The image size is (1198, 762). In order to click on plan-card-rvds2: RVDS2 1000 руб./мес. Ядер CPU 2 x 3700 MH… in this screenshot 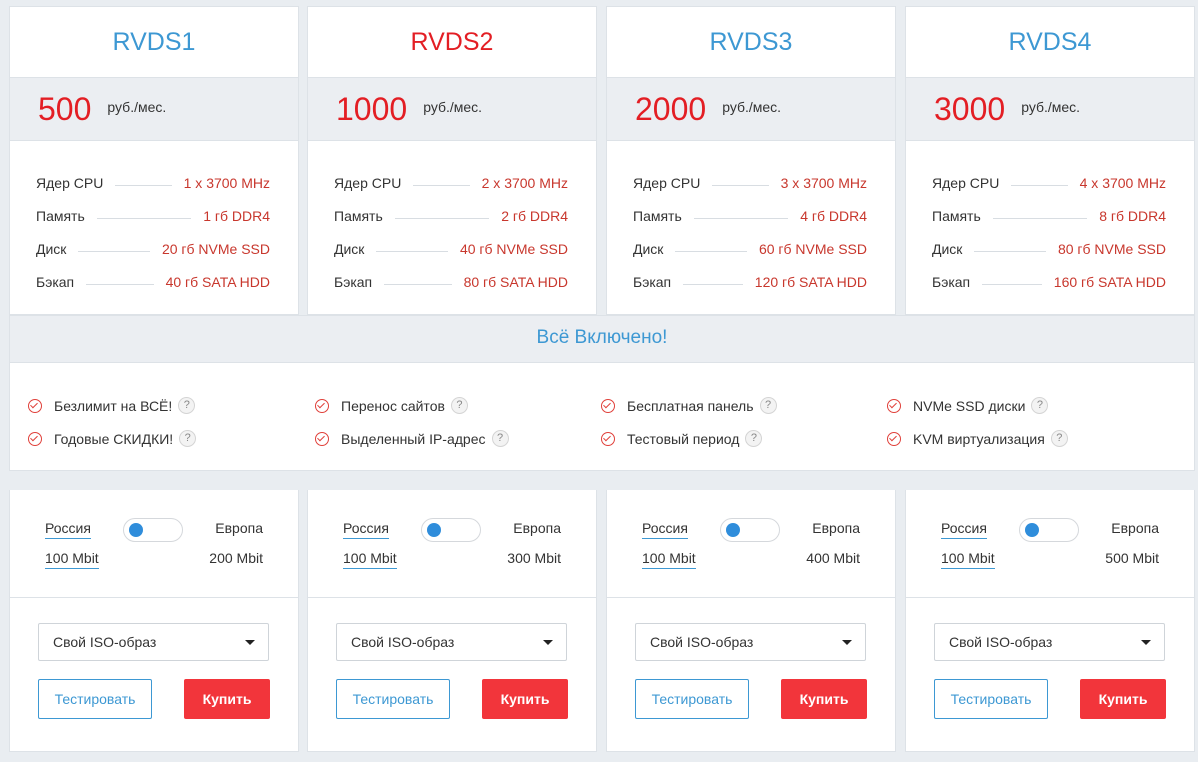, I will do `click(452, 160)`.